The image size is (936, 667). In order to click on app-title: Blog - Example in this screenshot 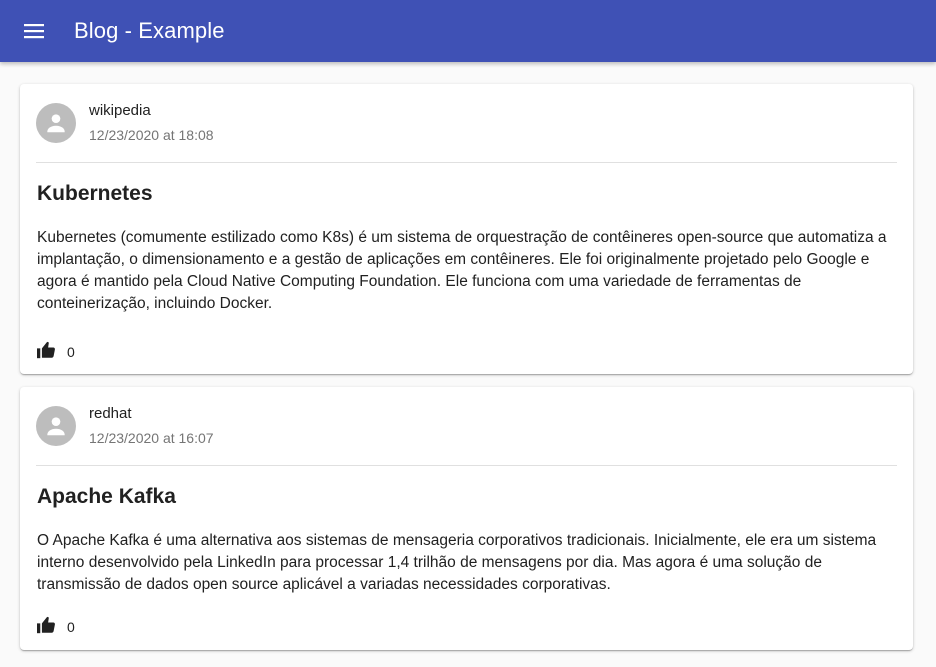, I will do `click(149, 30)`.